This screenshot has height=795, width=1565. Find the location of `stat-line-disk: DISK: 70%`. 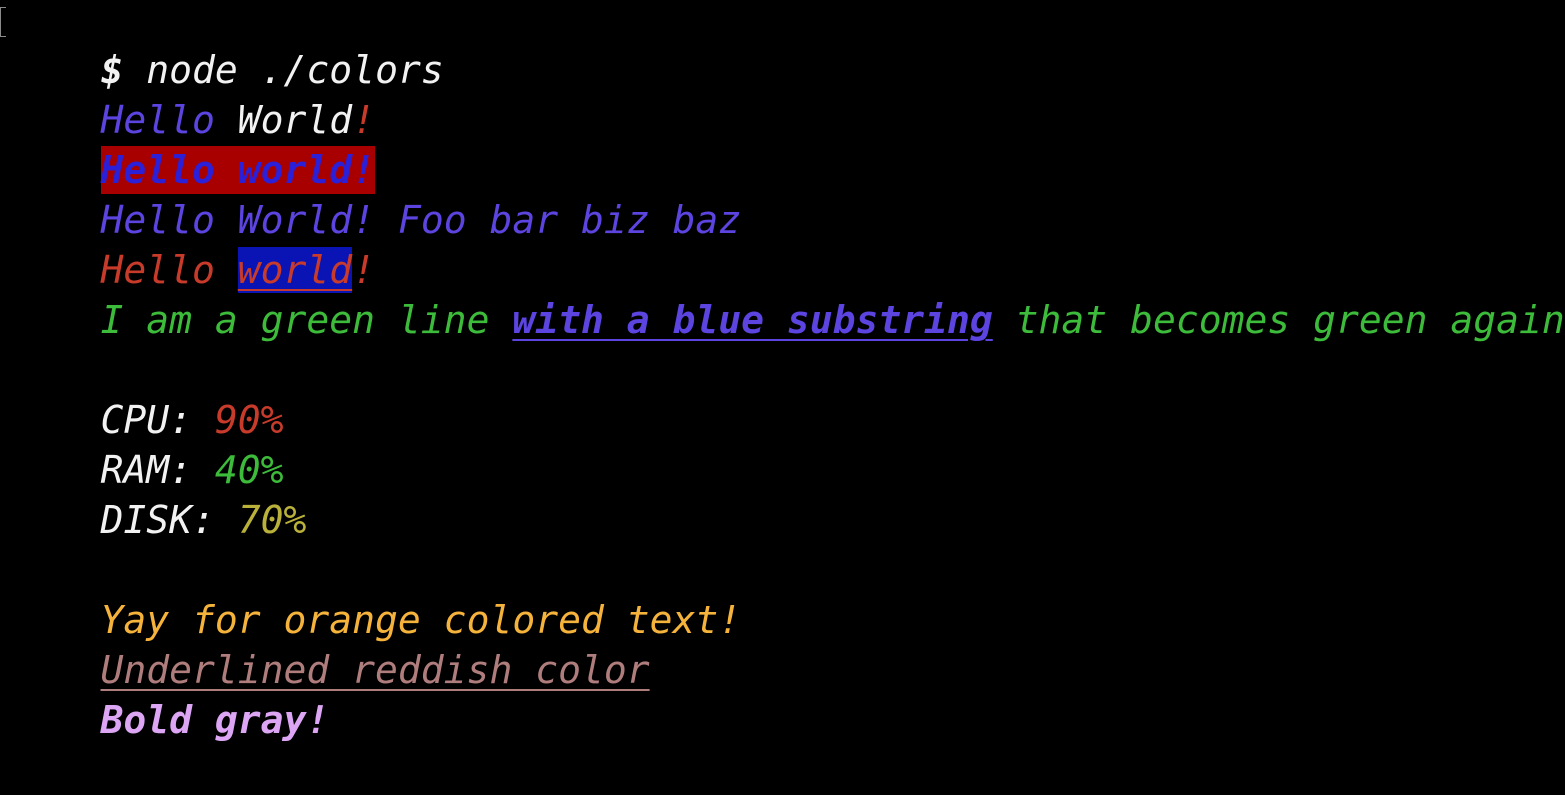

stat-line-disk: DISK: 70% is located at coordinates (158, 493).